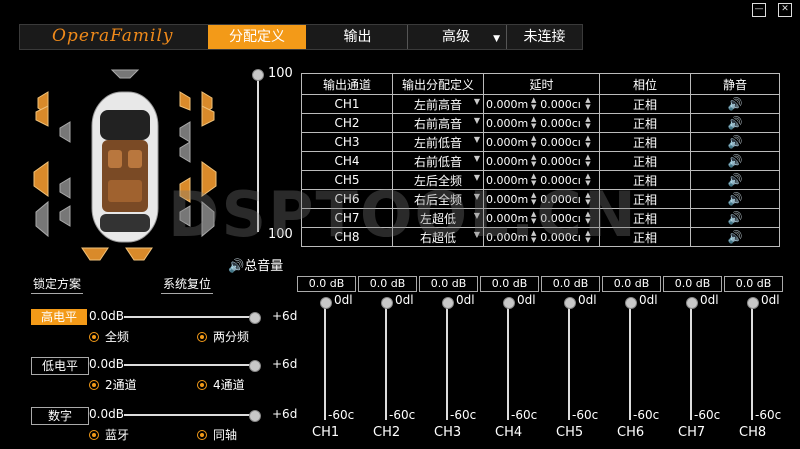 The height and width of the screenshot is (449, 800). What do you see at coordinates (759, 10) in the screenshot?
I see `minimize-icon: —` at bounding box center [759, 10].